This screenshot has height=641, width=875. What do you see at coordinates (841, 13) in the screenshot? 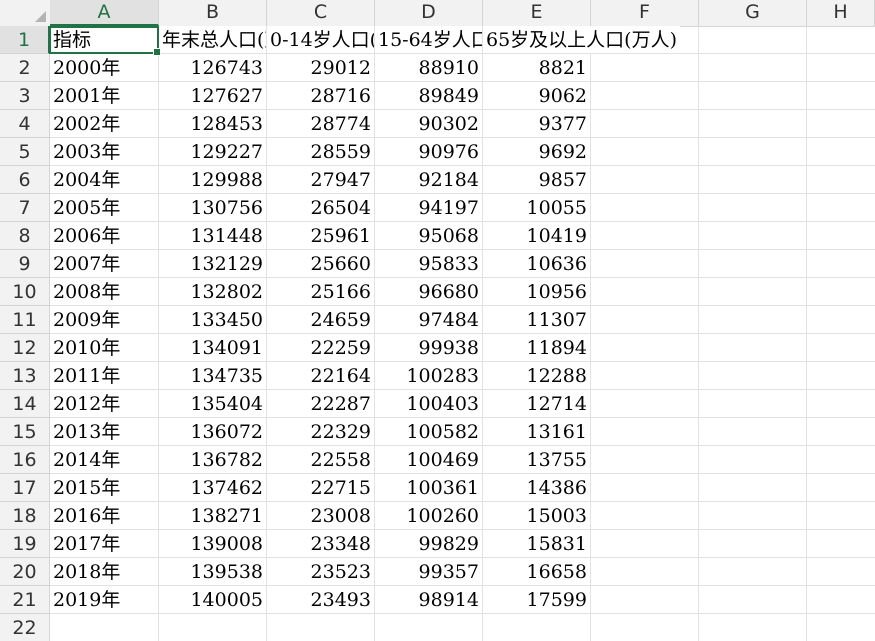
I see `column-header-h: H` at bounding box center [841, 13].